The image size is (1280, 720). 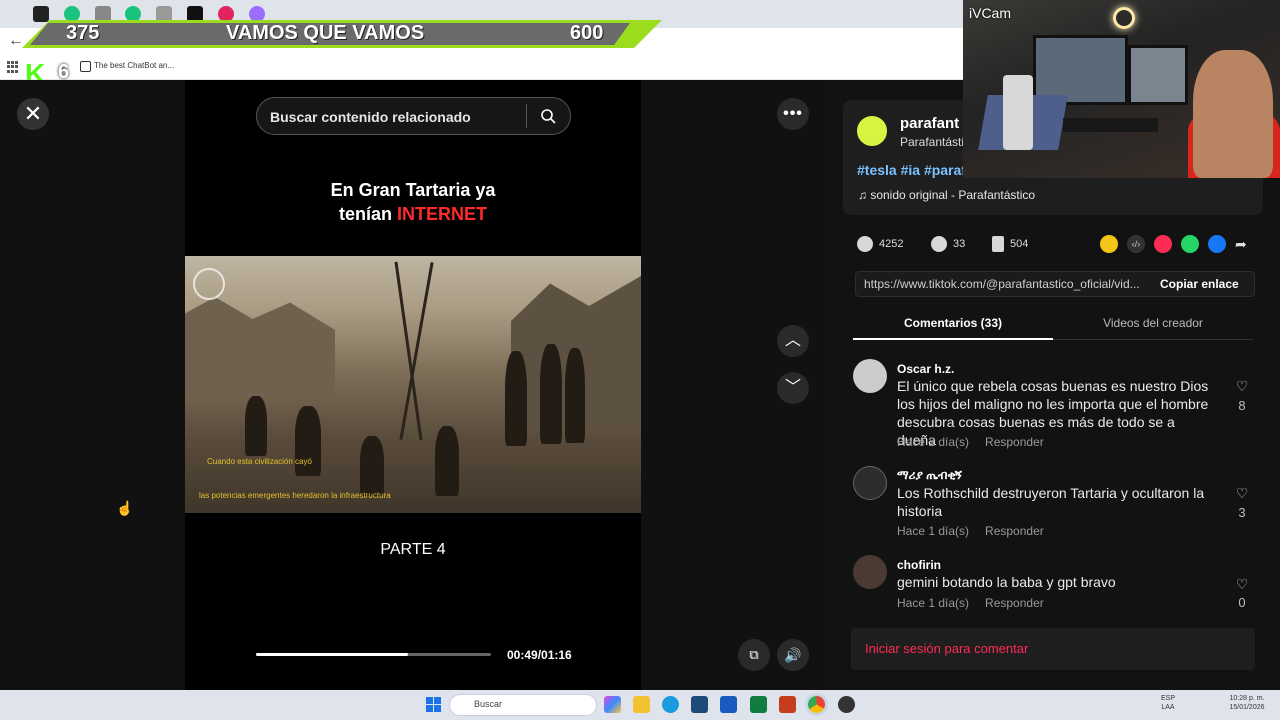 What do you see at coordinates (539, 655) in the screenshot?
I see `video-time: 00:49/01:16` at bounding box center [539, 655].